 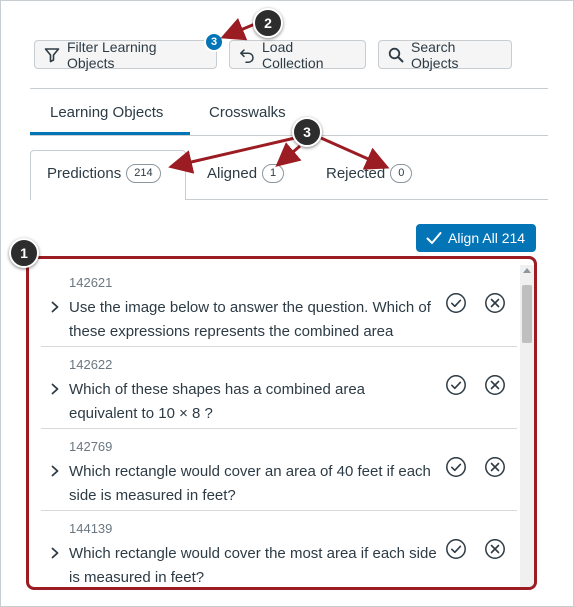 I want to click on search-objects-button: Search Objects, so click(x=445, y=54).